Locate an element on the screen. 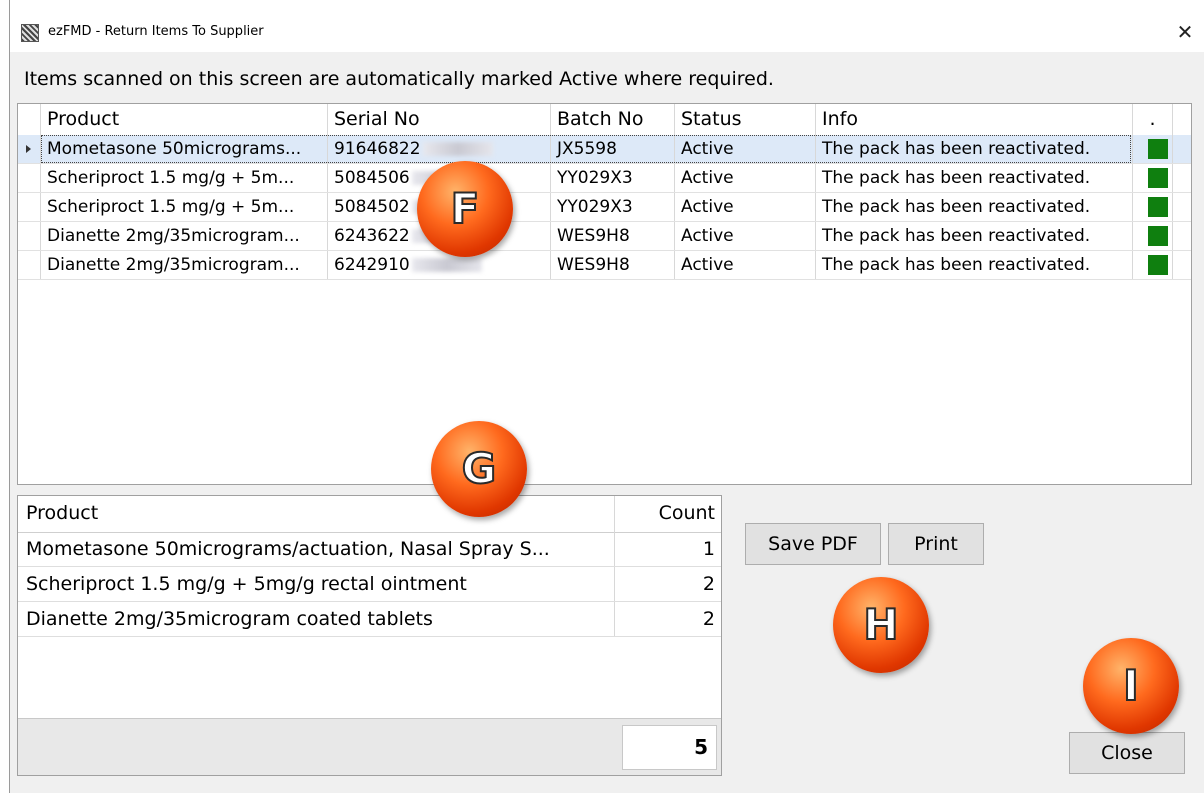 This screenshot has height=793, width=1204. serial-cell: 6242910 is located at coordinates (439, 265).